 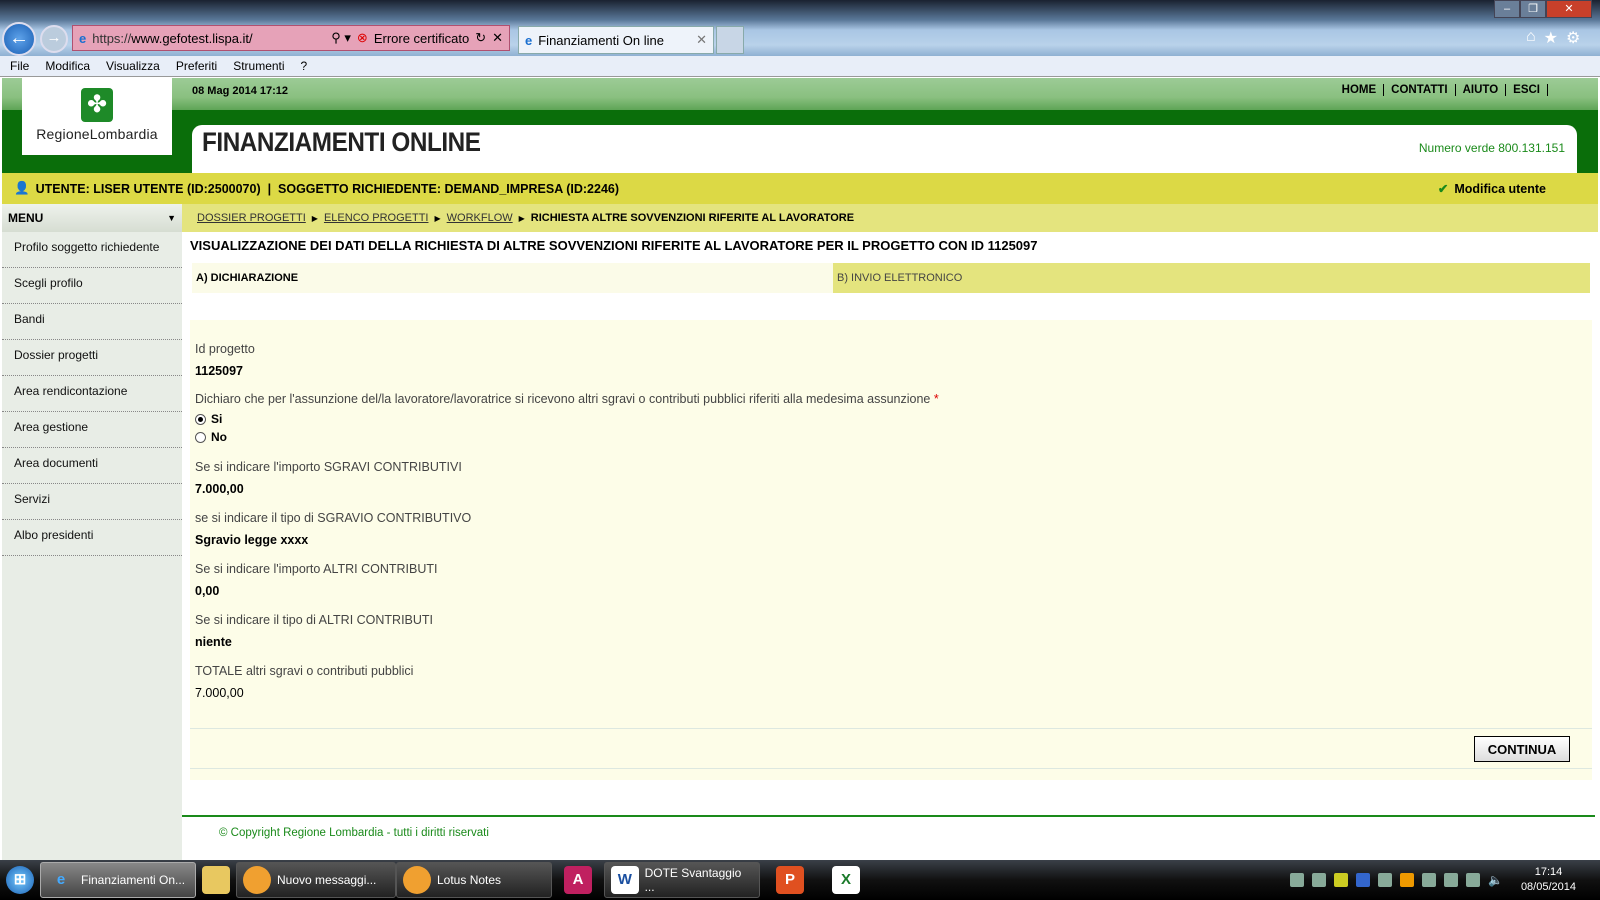 I want to click on link-contatti: CONTATTI, so click(x=1420, y=90).